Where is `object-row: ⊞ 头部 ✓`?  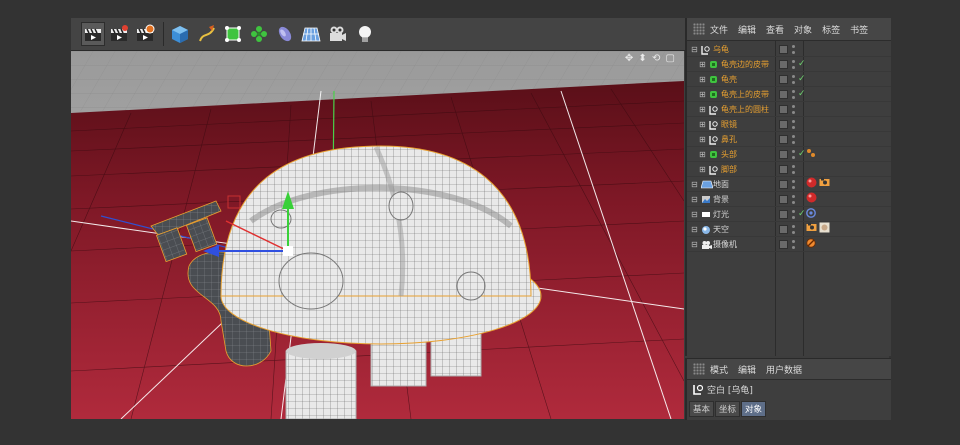
object-row: ⊞ 头部 ✓ is located at coordinates (789, 154).